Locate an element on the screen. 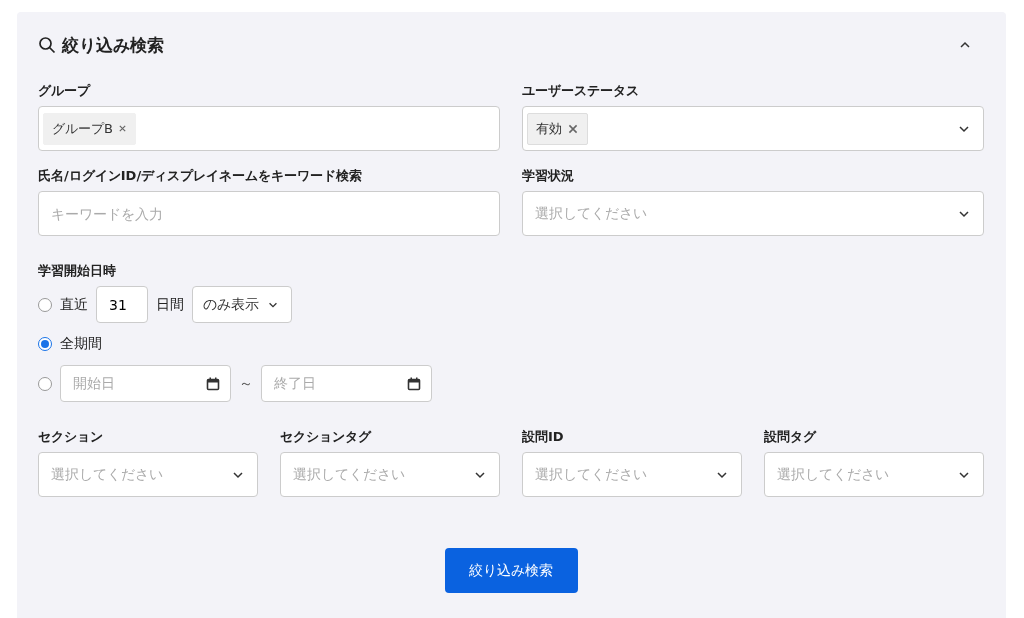  field-label: グループ is located at coordinates (65, 91).